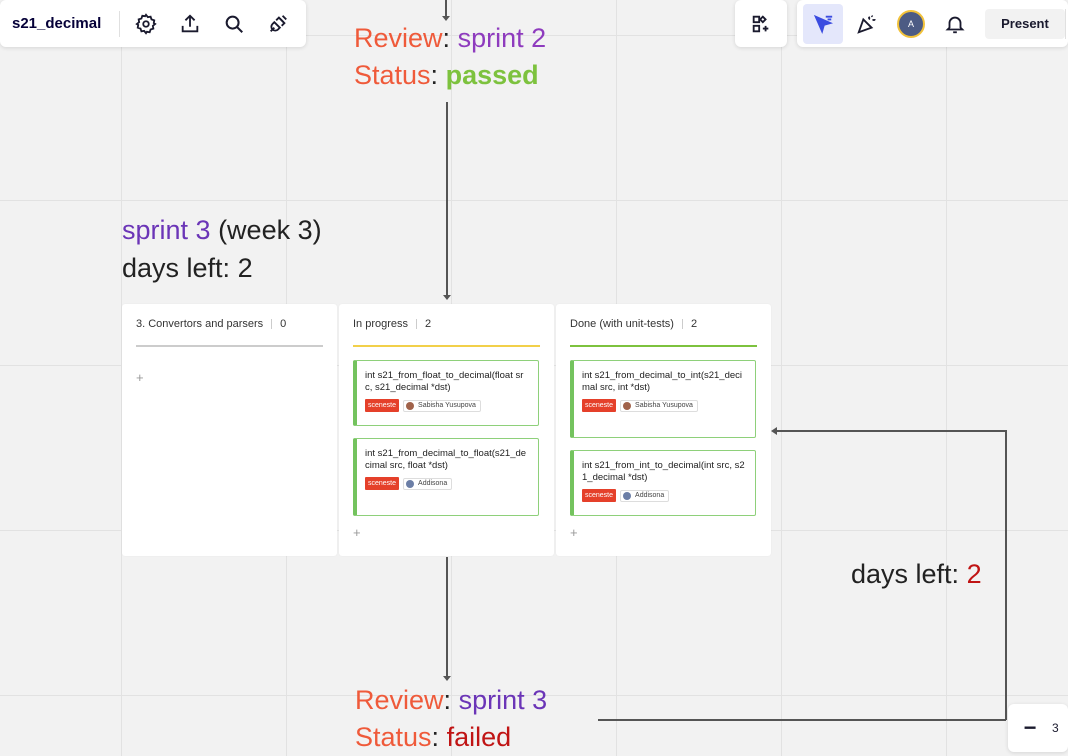 The height and width of the screenshot is (756, 1068). I want to click on top-review-line: Review: sprint 2, so click(450, 38).